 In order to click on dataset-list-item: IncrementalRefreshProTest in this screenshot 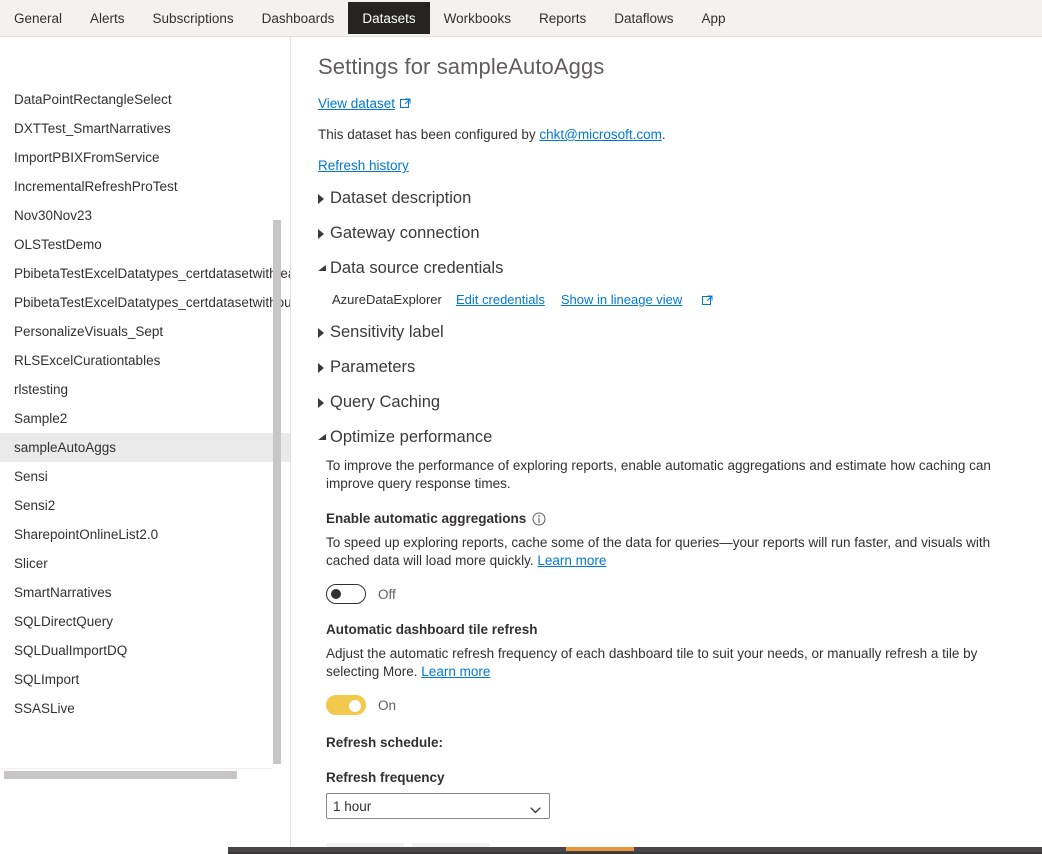, I will do `click(145, 186)`.